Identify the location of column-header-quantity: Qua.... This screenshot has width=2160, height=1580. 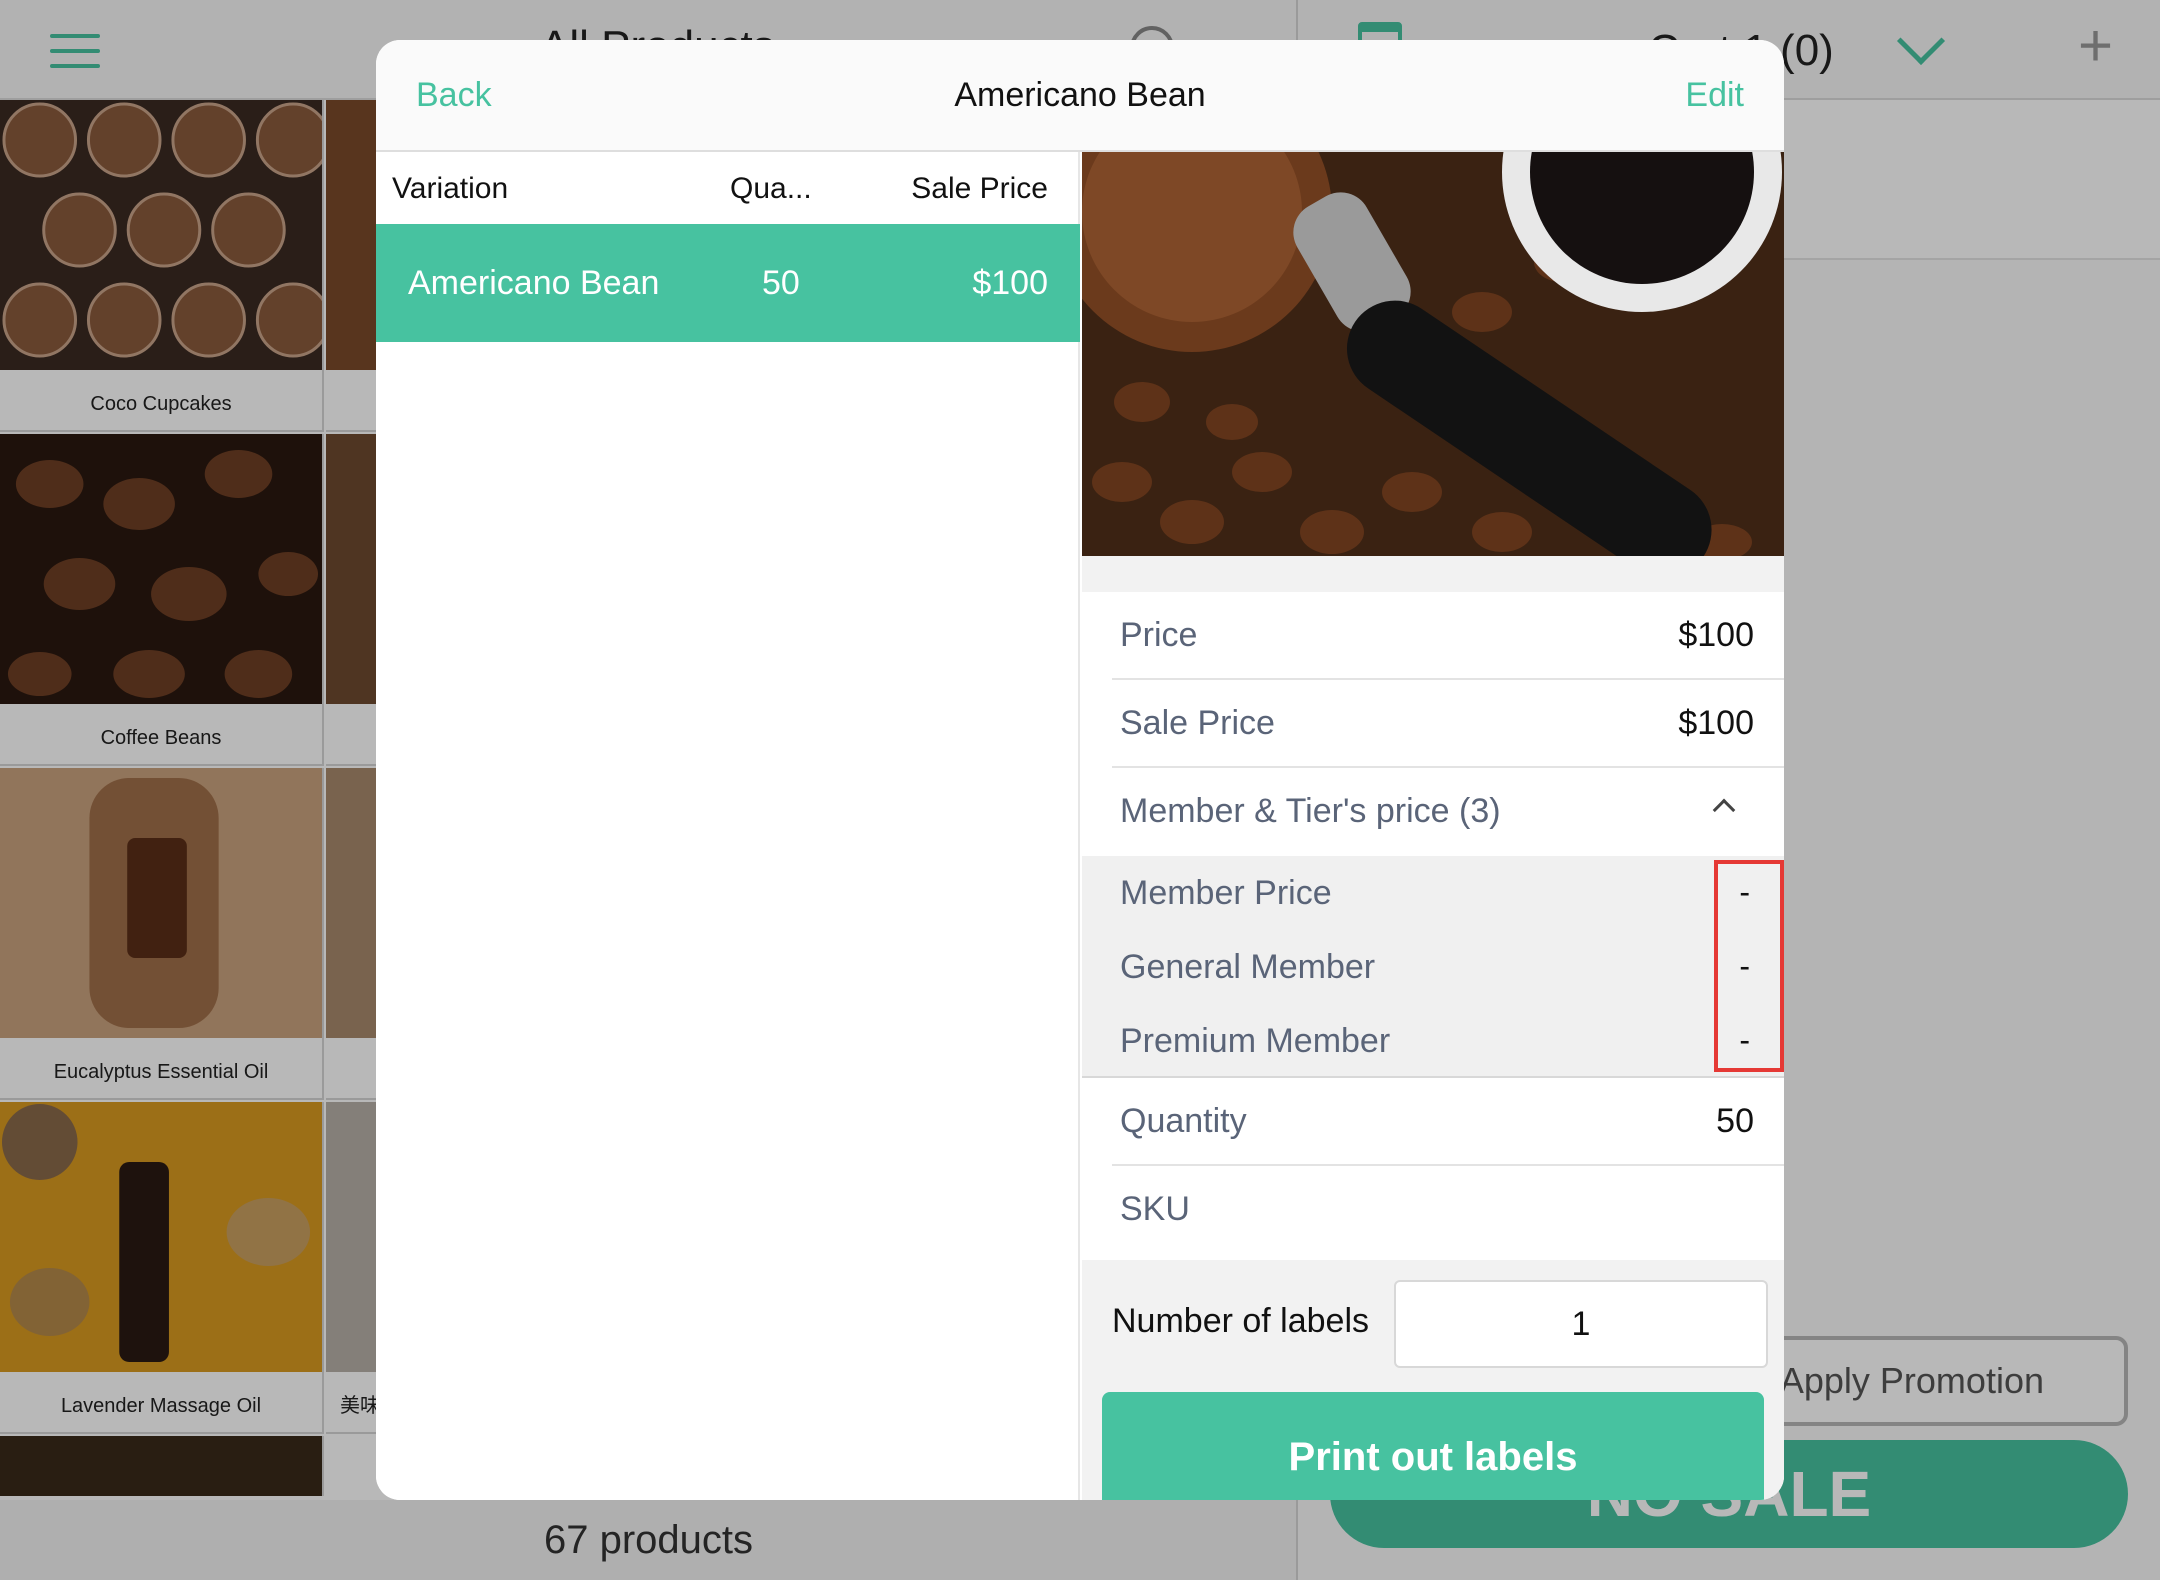
(771, 188).